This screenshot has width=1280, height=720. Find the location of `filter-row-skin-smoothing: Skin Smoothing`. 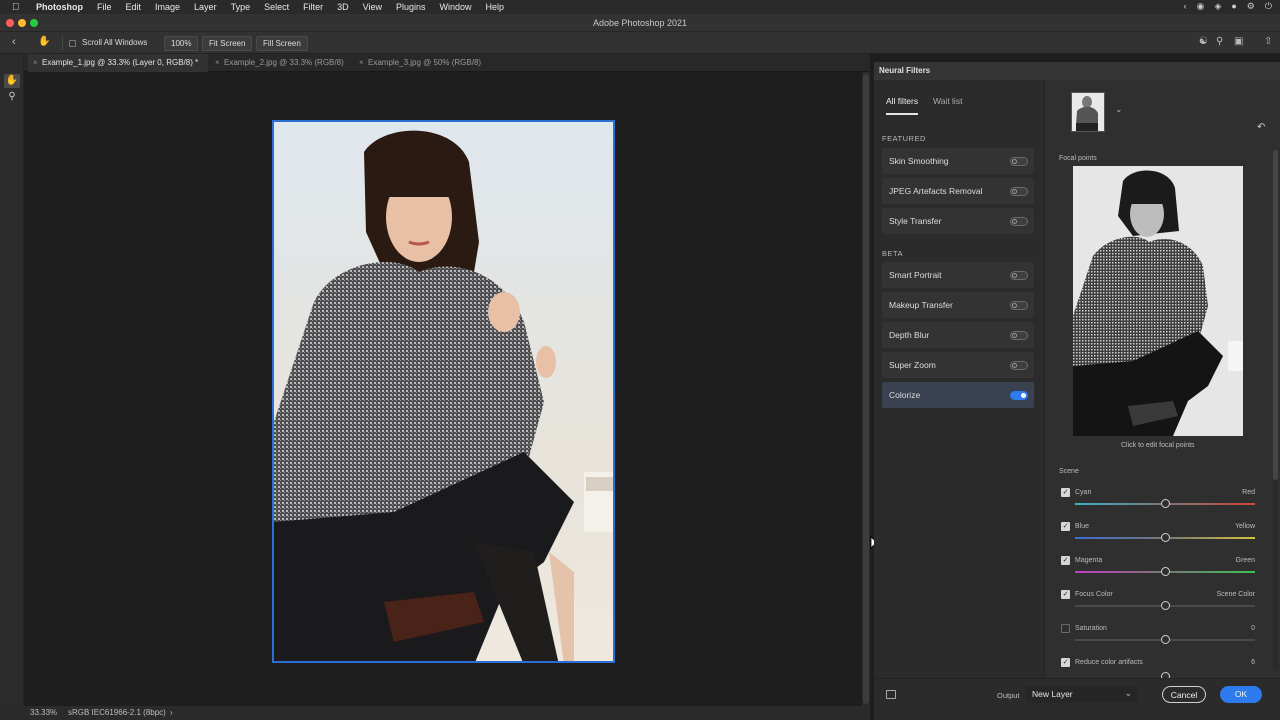

filter-row-skin-smoothing: Skin Smoothing is located at coordinates (958, 161).